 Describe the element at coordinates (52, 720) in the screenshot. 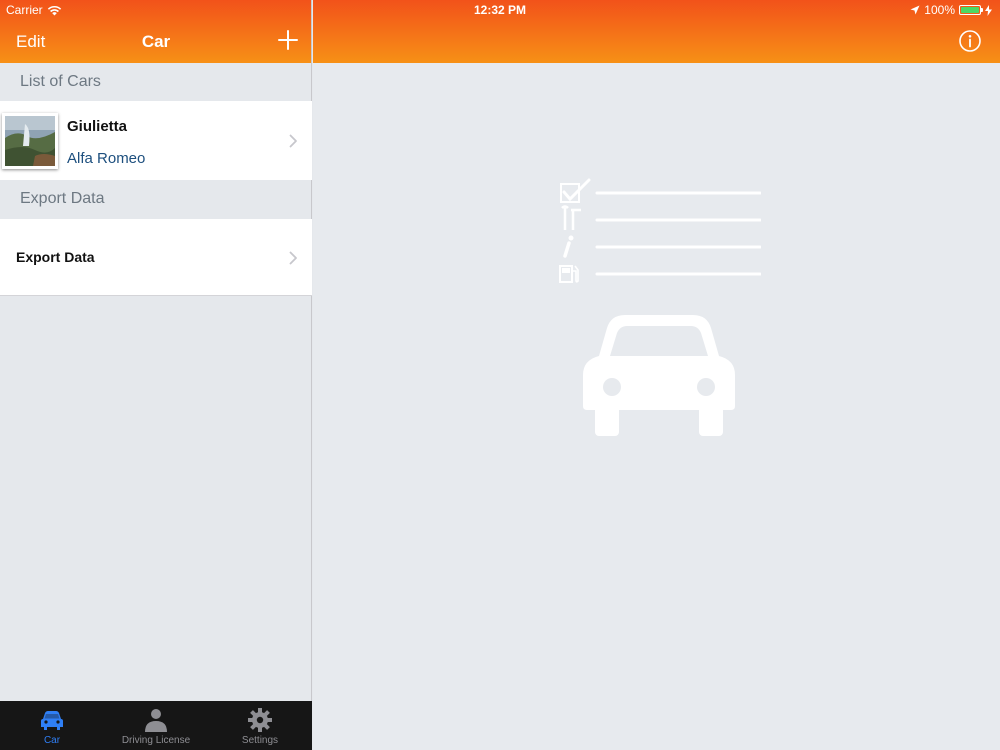

I see `car-icon` at that location.